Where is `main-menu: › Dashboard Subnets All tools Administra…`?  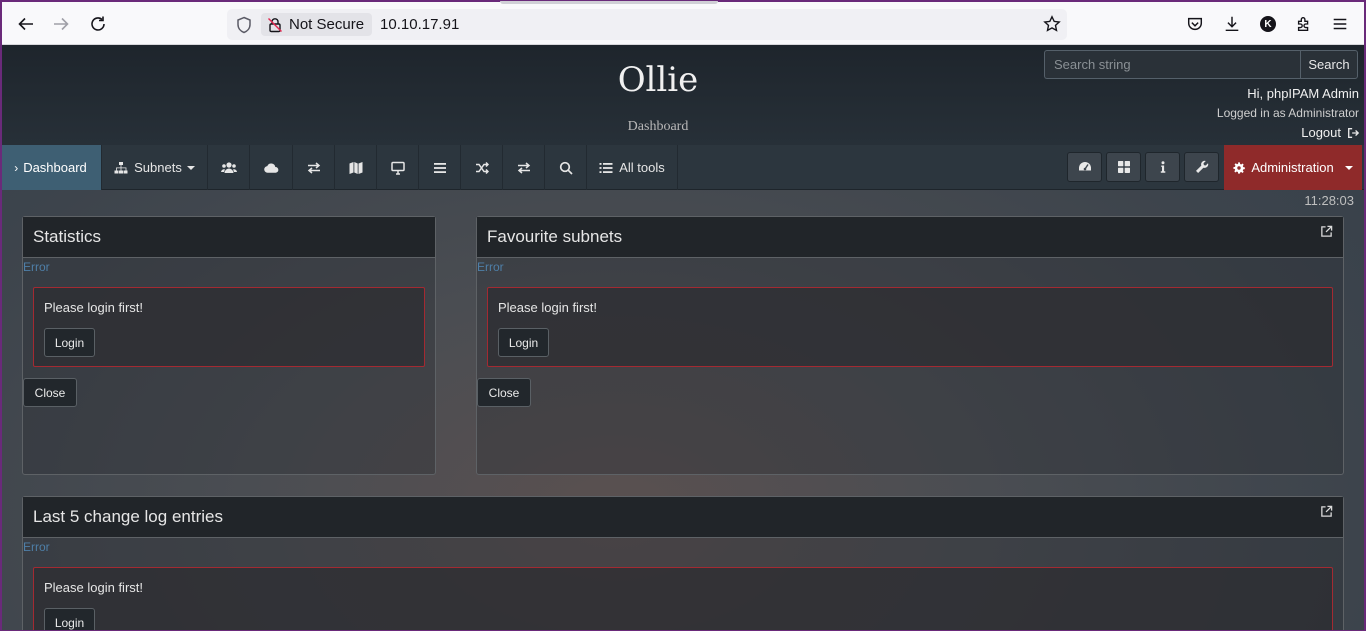 main-menu: › Dashboard Subnets All tools Administra… is located at coordinates (683, 167).